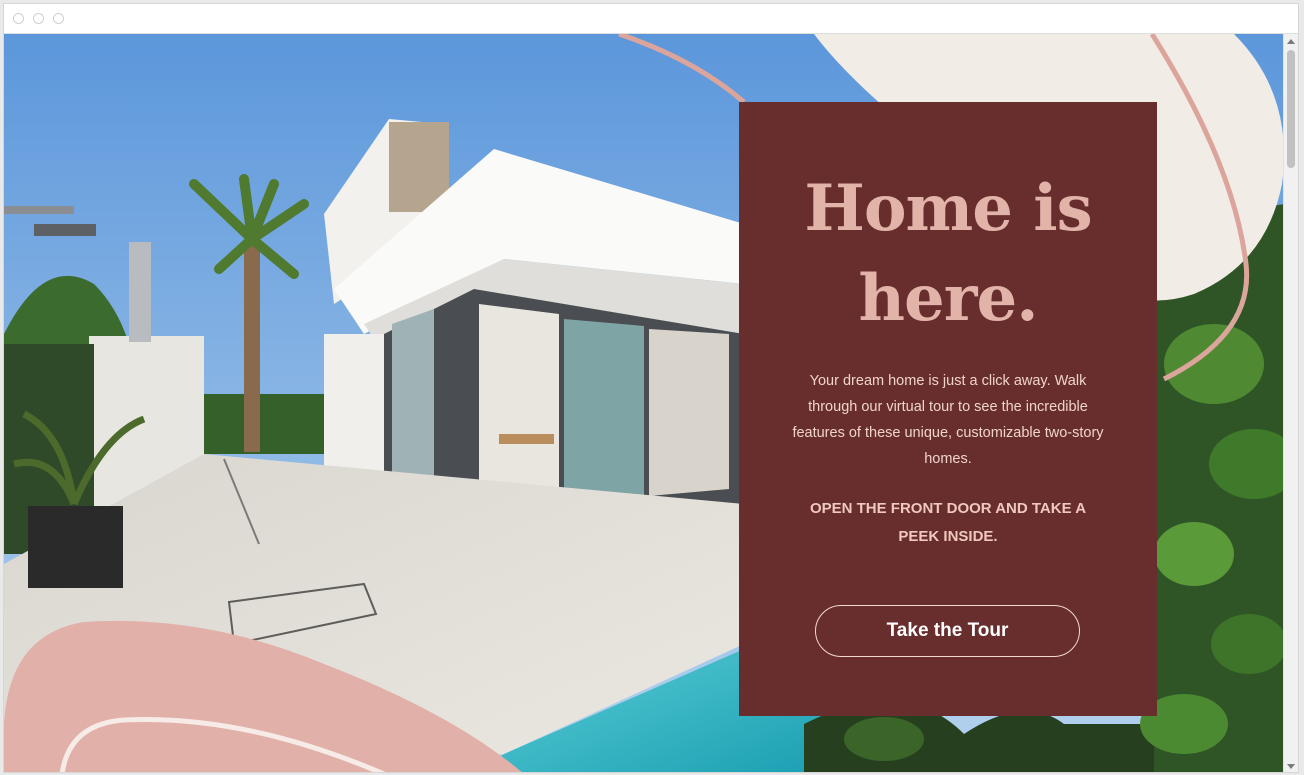  Describe the element at coordinates (1290, 403) in the screenshot. I see `vertical-scrollbar` at that location.